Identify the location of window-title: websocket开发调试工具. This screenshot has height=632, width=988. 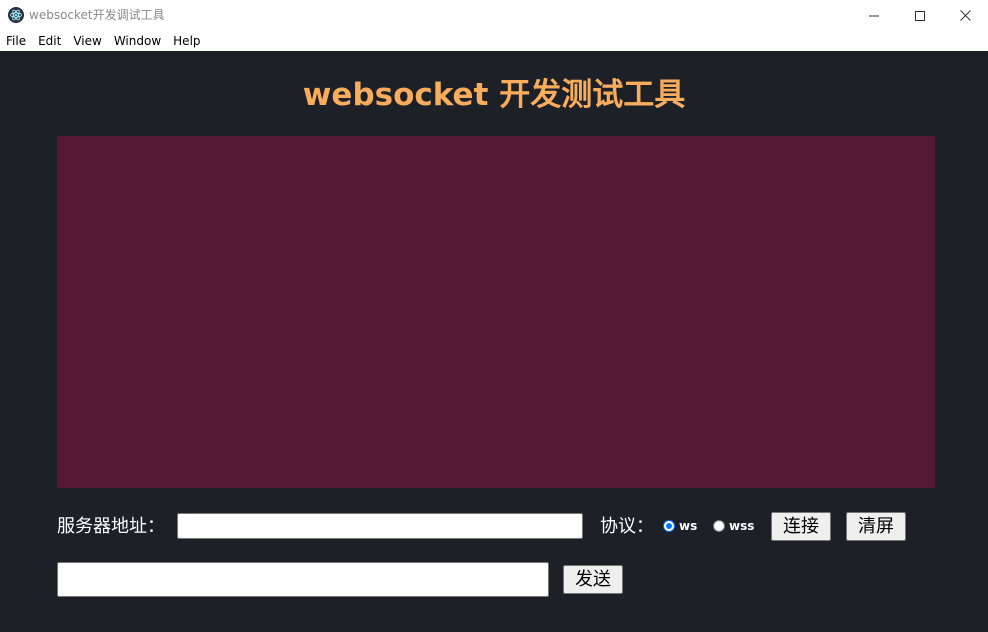
(97, 15).